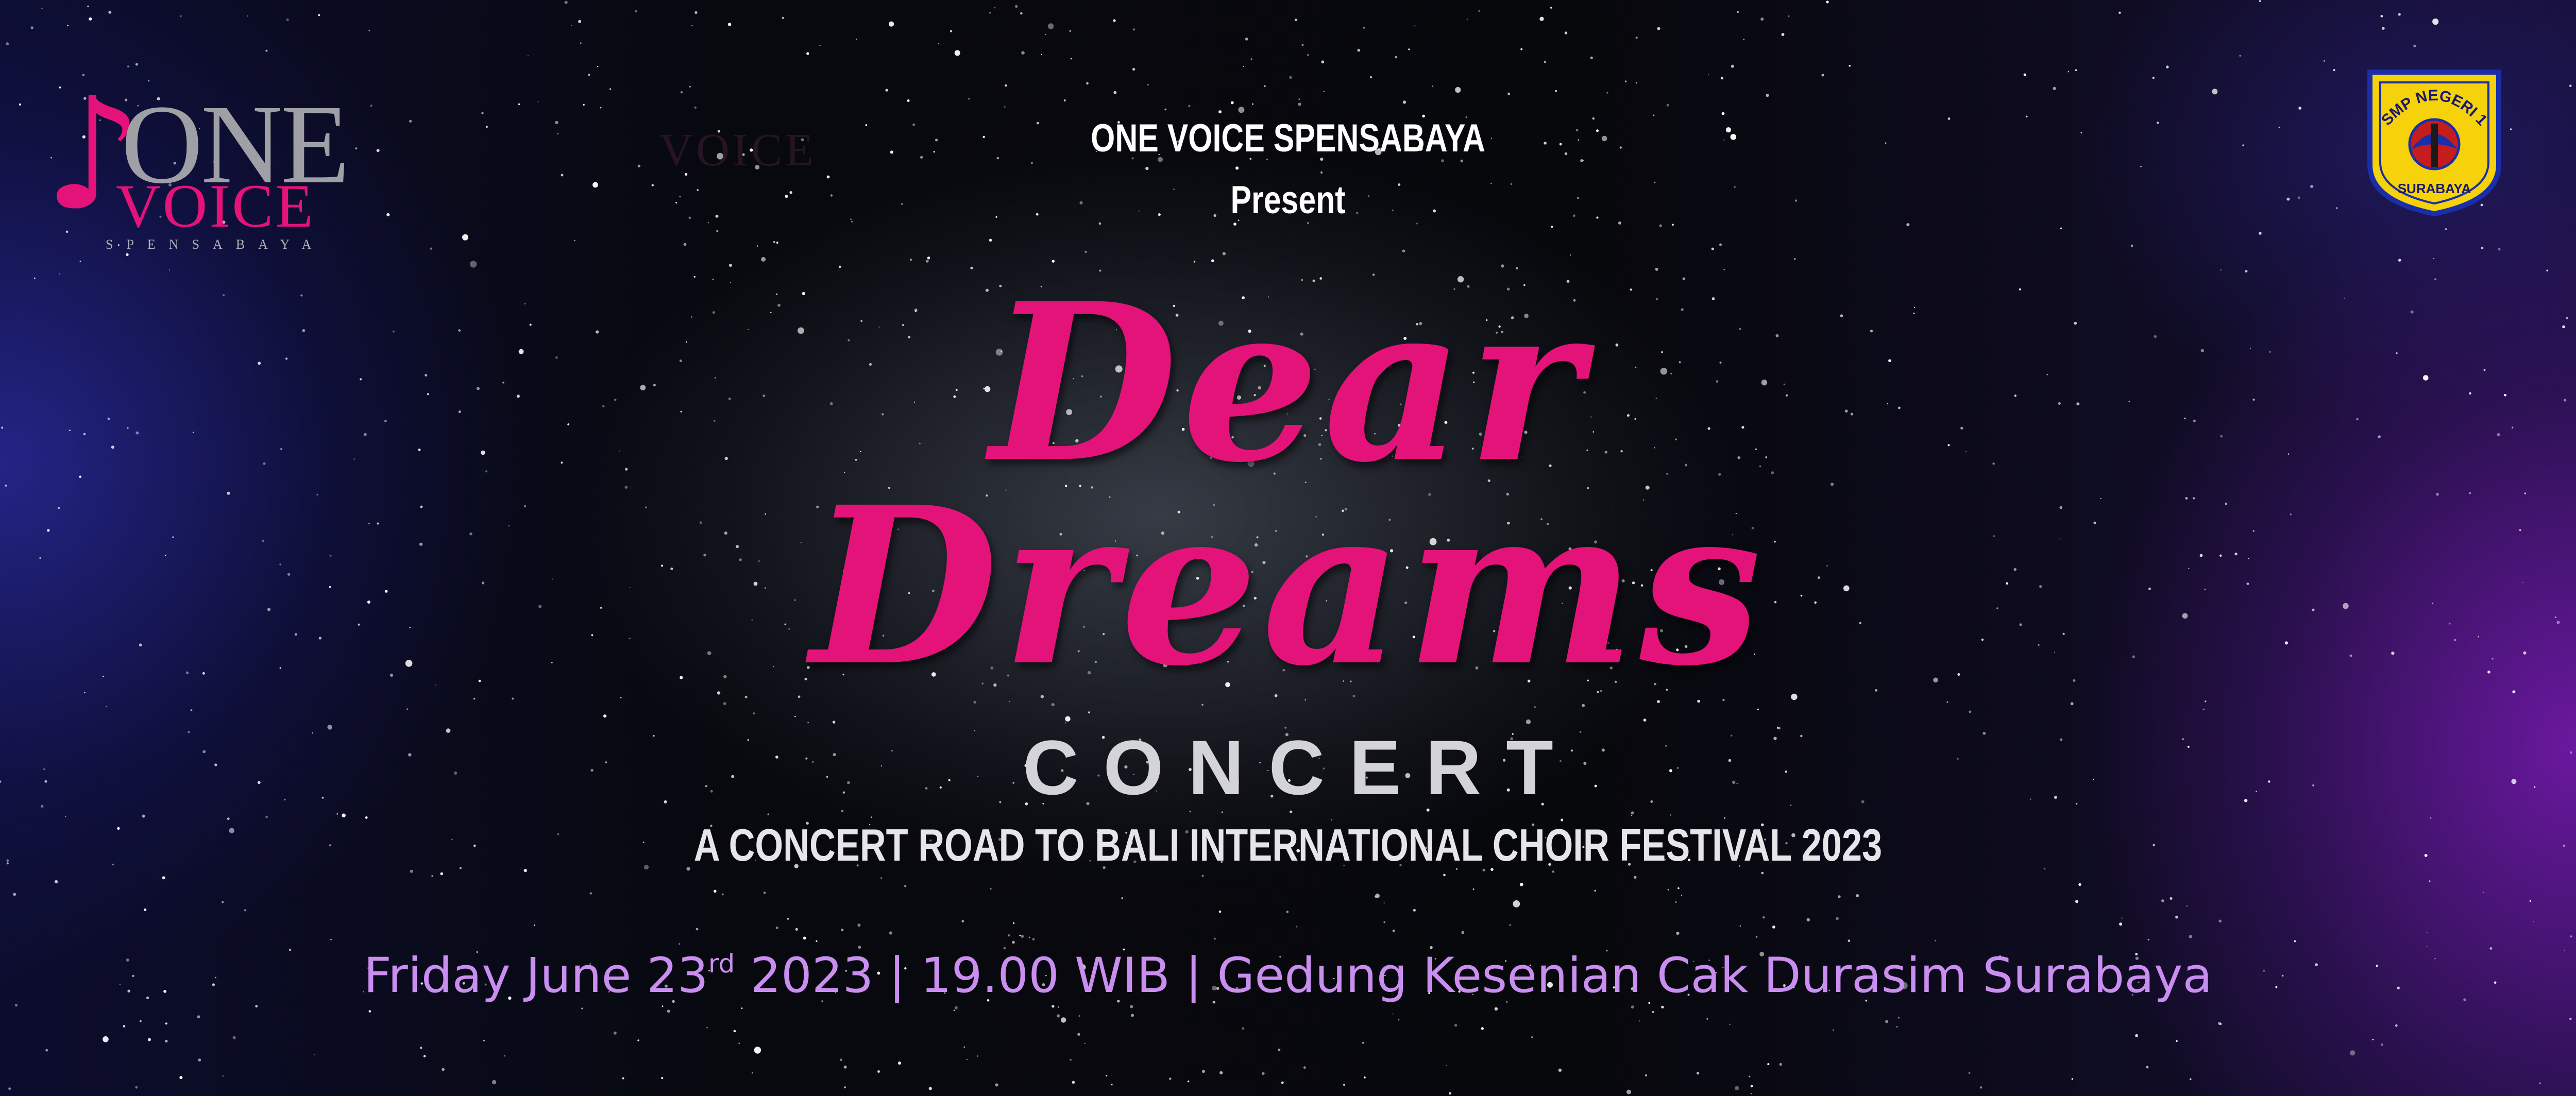 The height and width of the screenshot is (1096, 2576). Describe the element at coordinates (721, 964) in the screenshot. I see `date-ordinal-suffix: rd` at that location.